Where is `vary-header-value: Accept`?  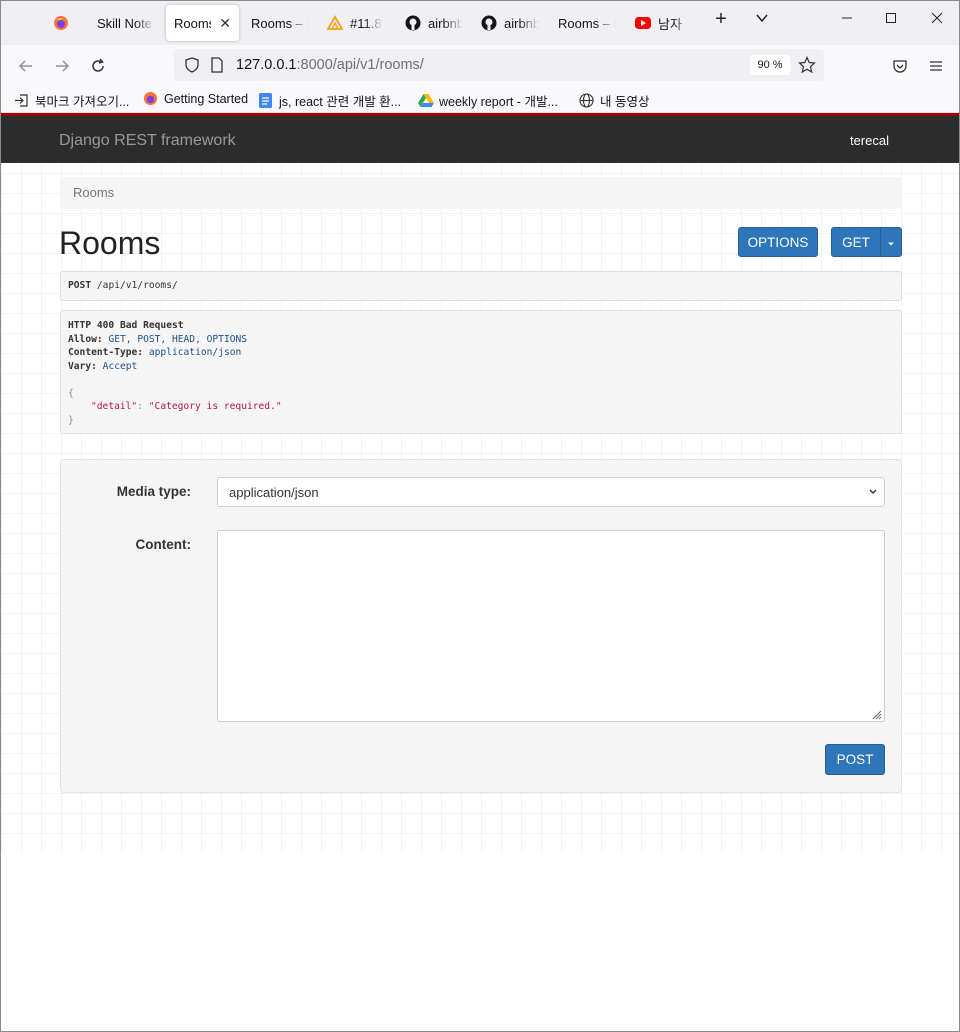
vary-header-value: Accept is located at coordinates (120, 366).